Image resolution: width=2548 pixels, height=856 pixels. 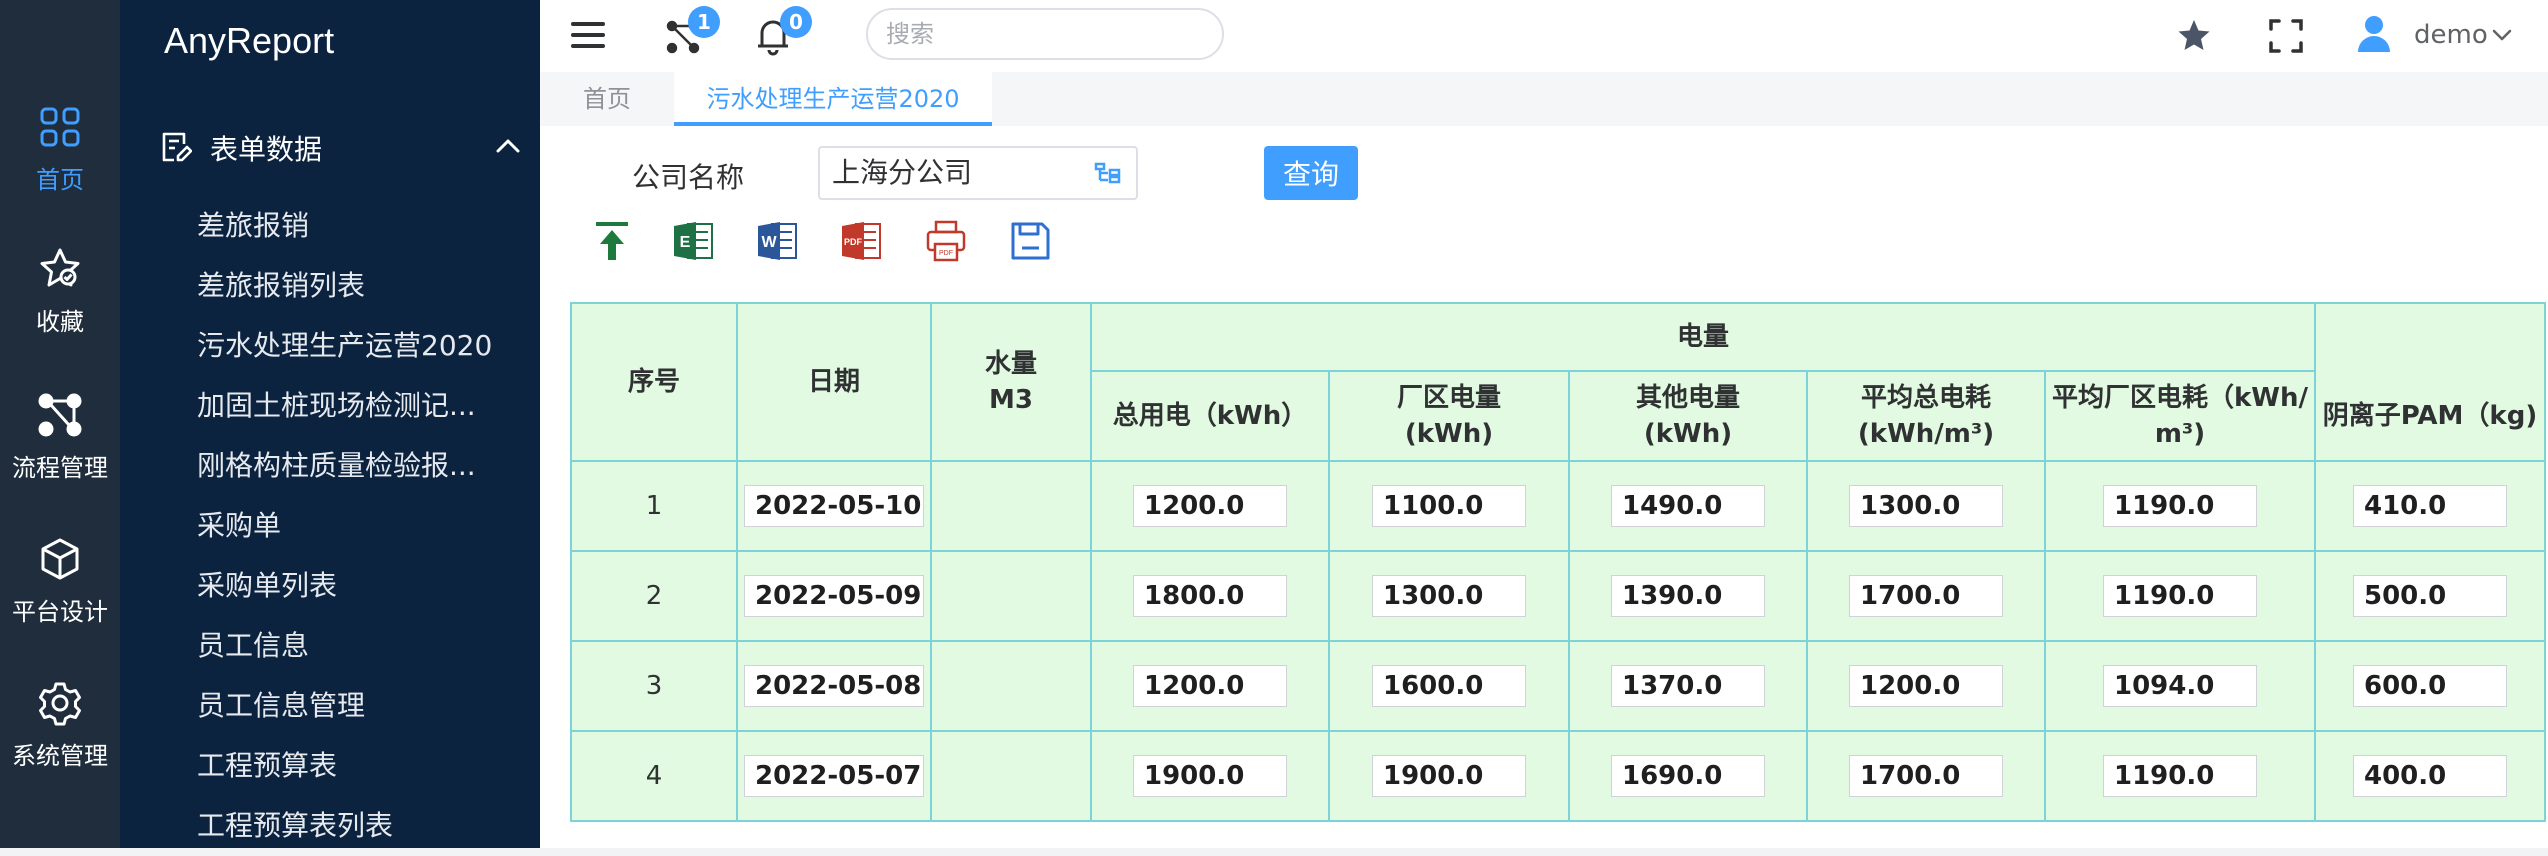 I want to click on table-row: 1, so click(x=1558, y=506).